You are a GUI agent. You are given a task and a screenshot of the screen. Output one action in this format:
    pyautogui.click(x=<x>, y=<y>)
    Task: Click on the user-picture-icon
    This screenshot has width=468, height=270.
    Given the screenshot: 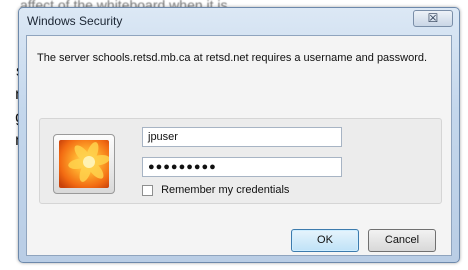 What is the action you would take?
    pyautogui.click(x=84, y=164)
    